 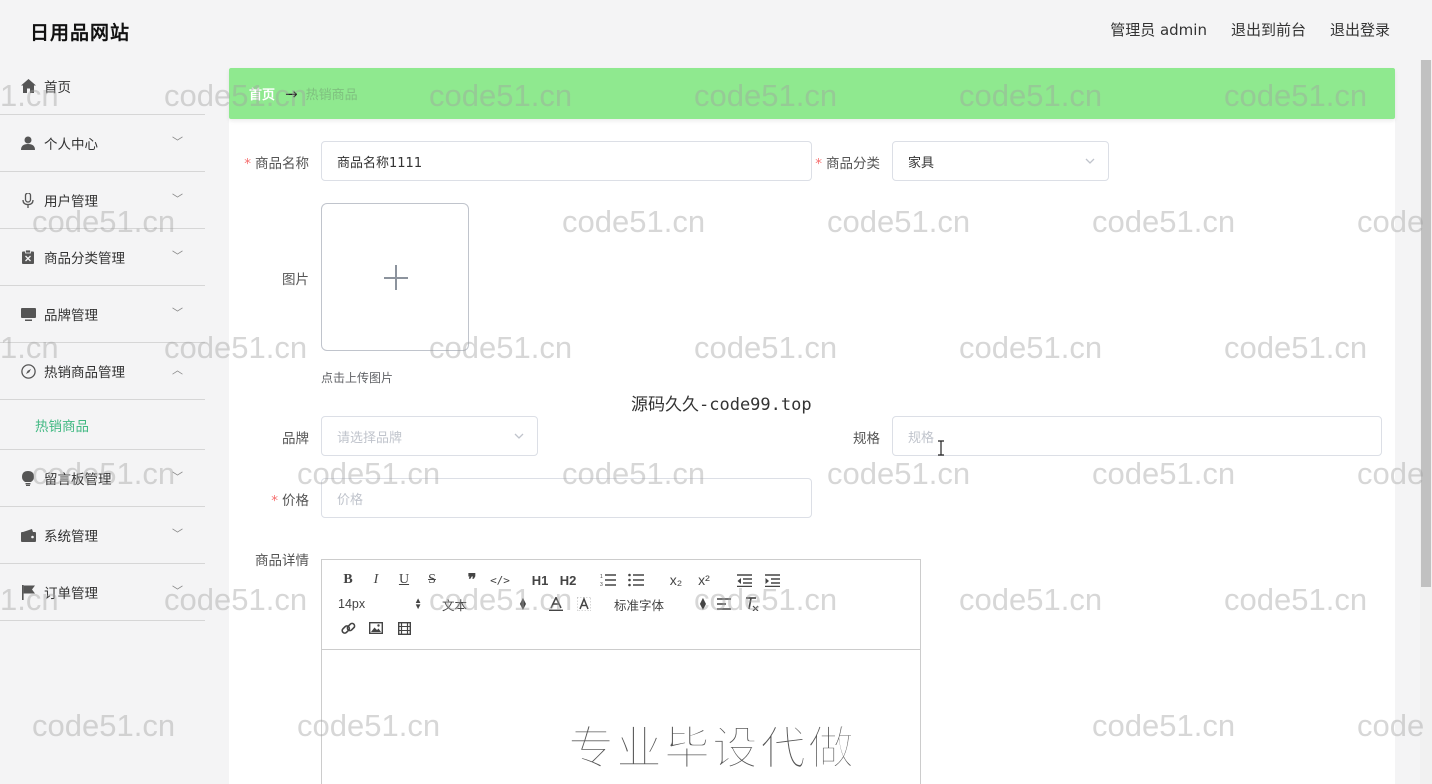 I want to click on site-brand: 日用品网站, so click(x=80, y=33).